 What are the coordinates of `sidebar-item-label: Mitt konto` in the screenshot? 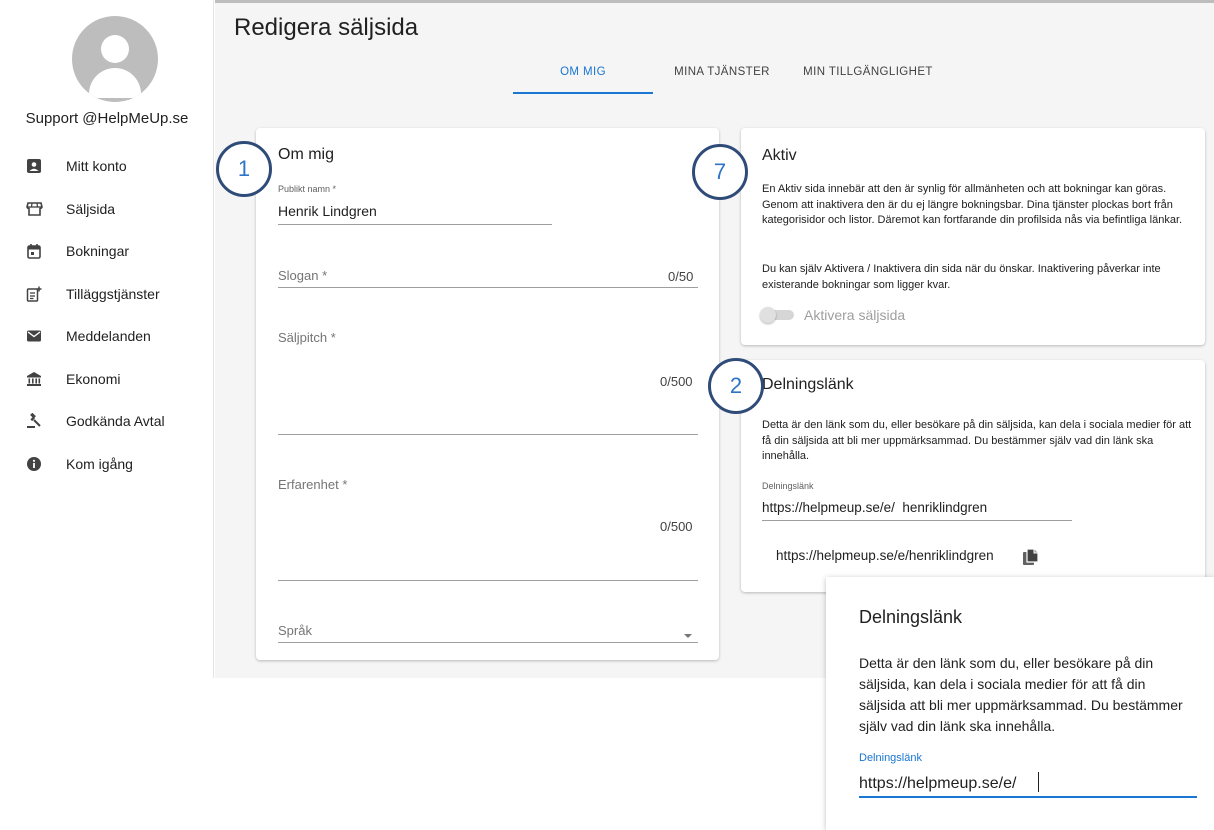 It's located at (96, 166).